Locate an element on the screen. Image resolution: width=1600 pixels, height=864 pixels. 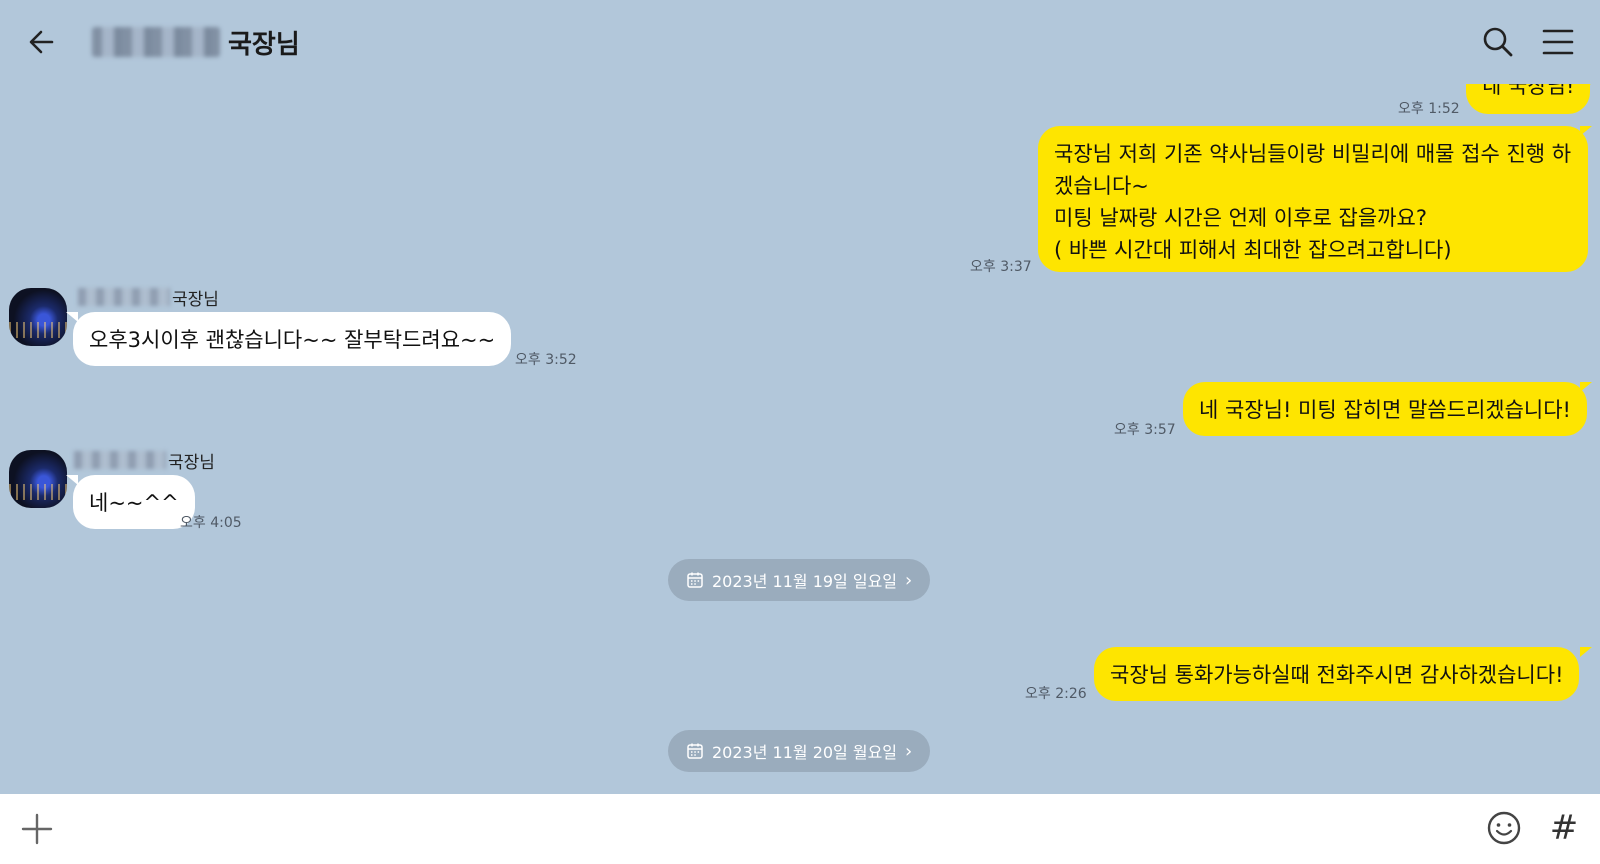
outgoing-message: 국장님 통화가능하실때 전화주시면 감사하겠습니다! is located at coordinates (1337, 674).